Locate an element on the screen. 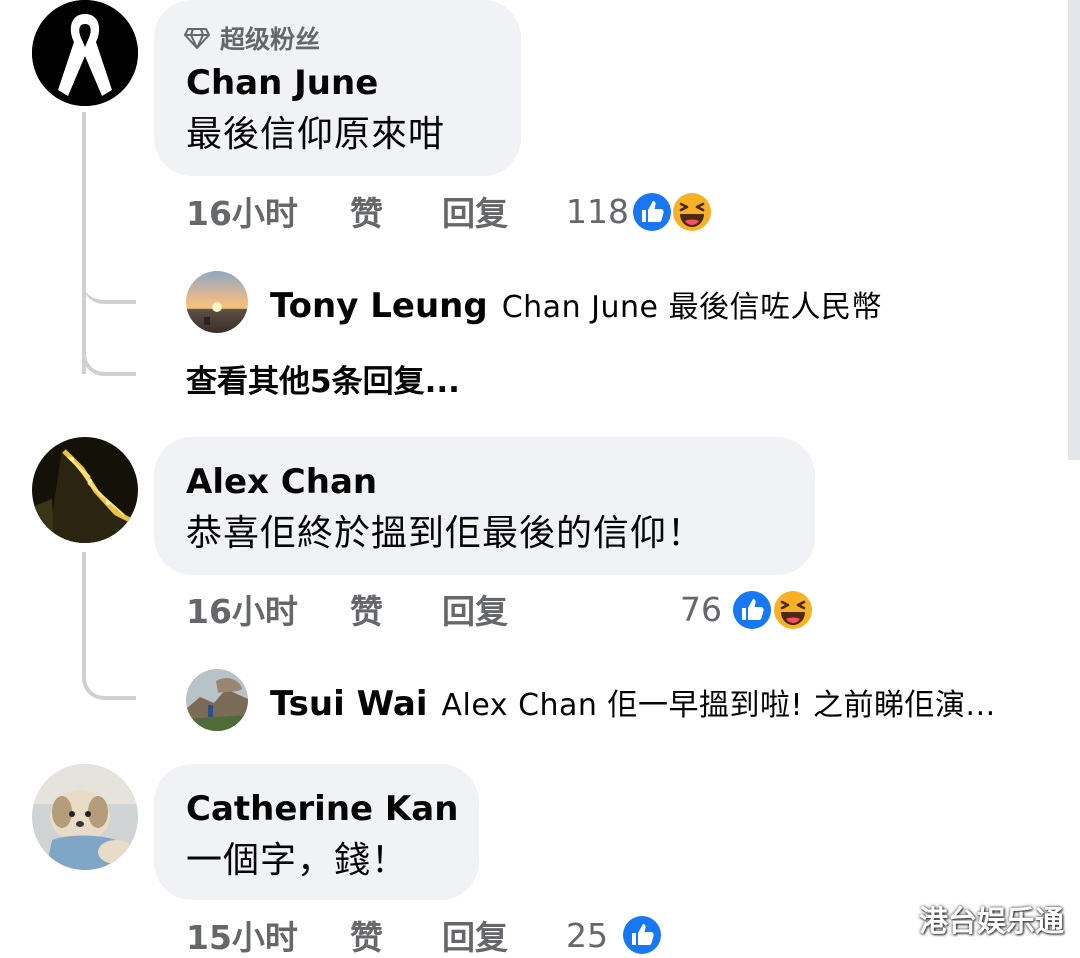 The height and width of the screenshot is (958, 1080). reaction-count: 76 is located at coordinates (701, 610).